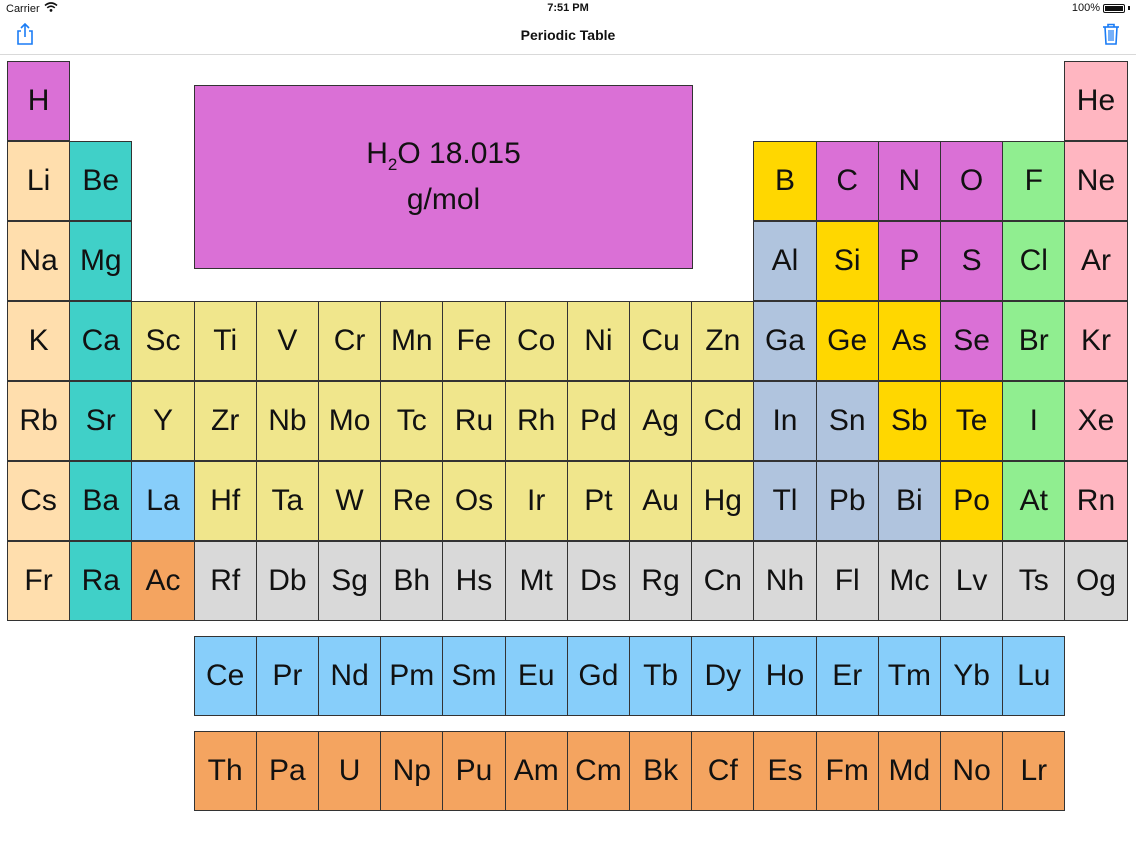 Image resolution: width=1136 pixels, height=852 pixels. Describe the element at coordinates (101, 181) in the screenshot. I see `element-be: Be` at that location.